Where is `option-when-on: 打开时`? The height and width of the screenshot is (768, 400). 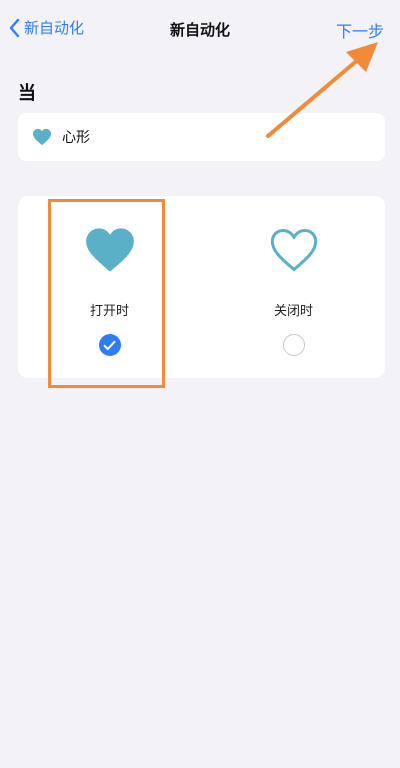 option-when-on: 打开时 is located at coordinates (109, 287).